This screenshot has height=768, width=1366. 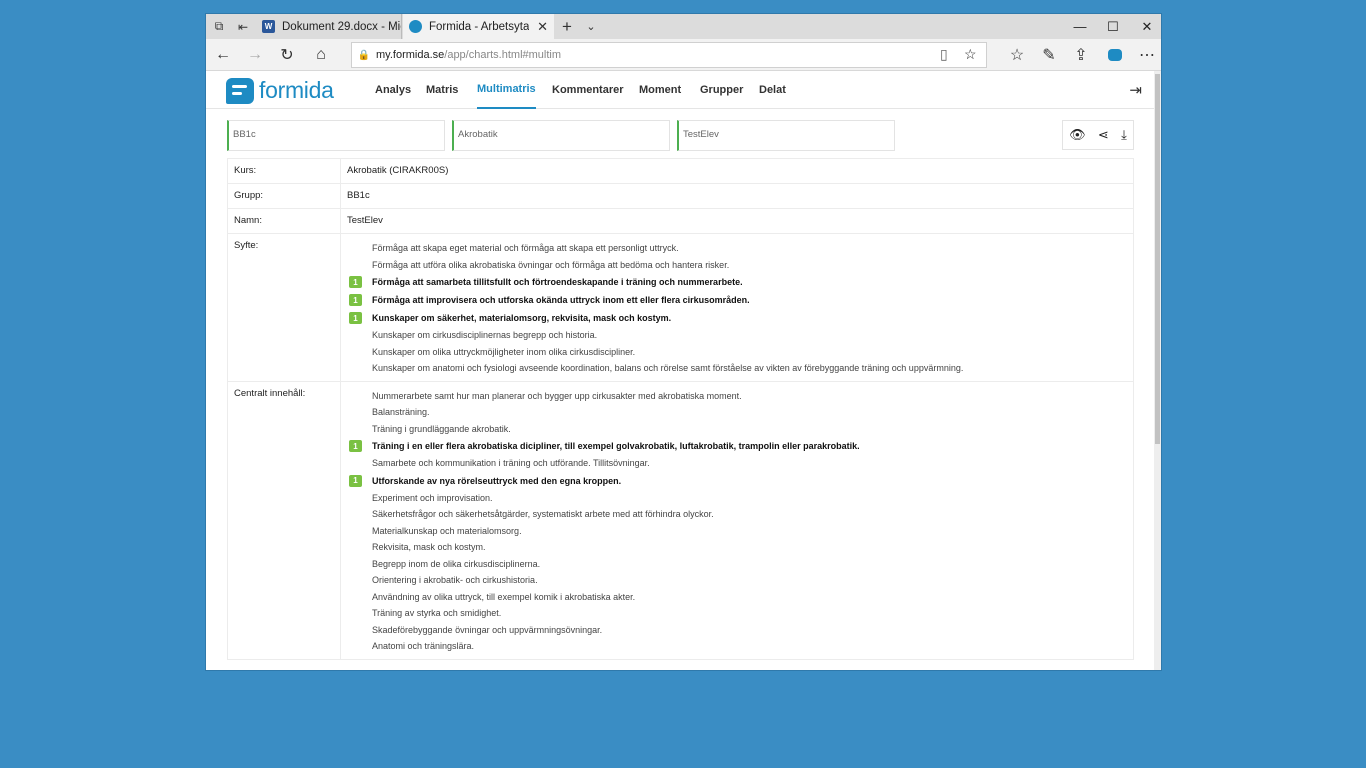 What do you see at coordinates (393, 90) in the screenshot?
I see `nav-analys: Analys` at bounding box center [393, 90].